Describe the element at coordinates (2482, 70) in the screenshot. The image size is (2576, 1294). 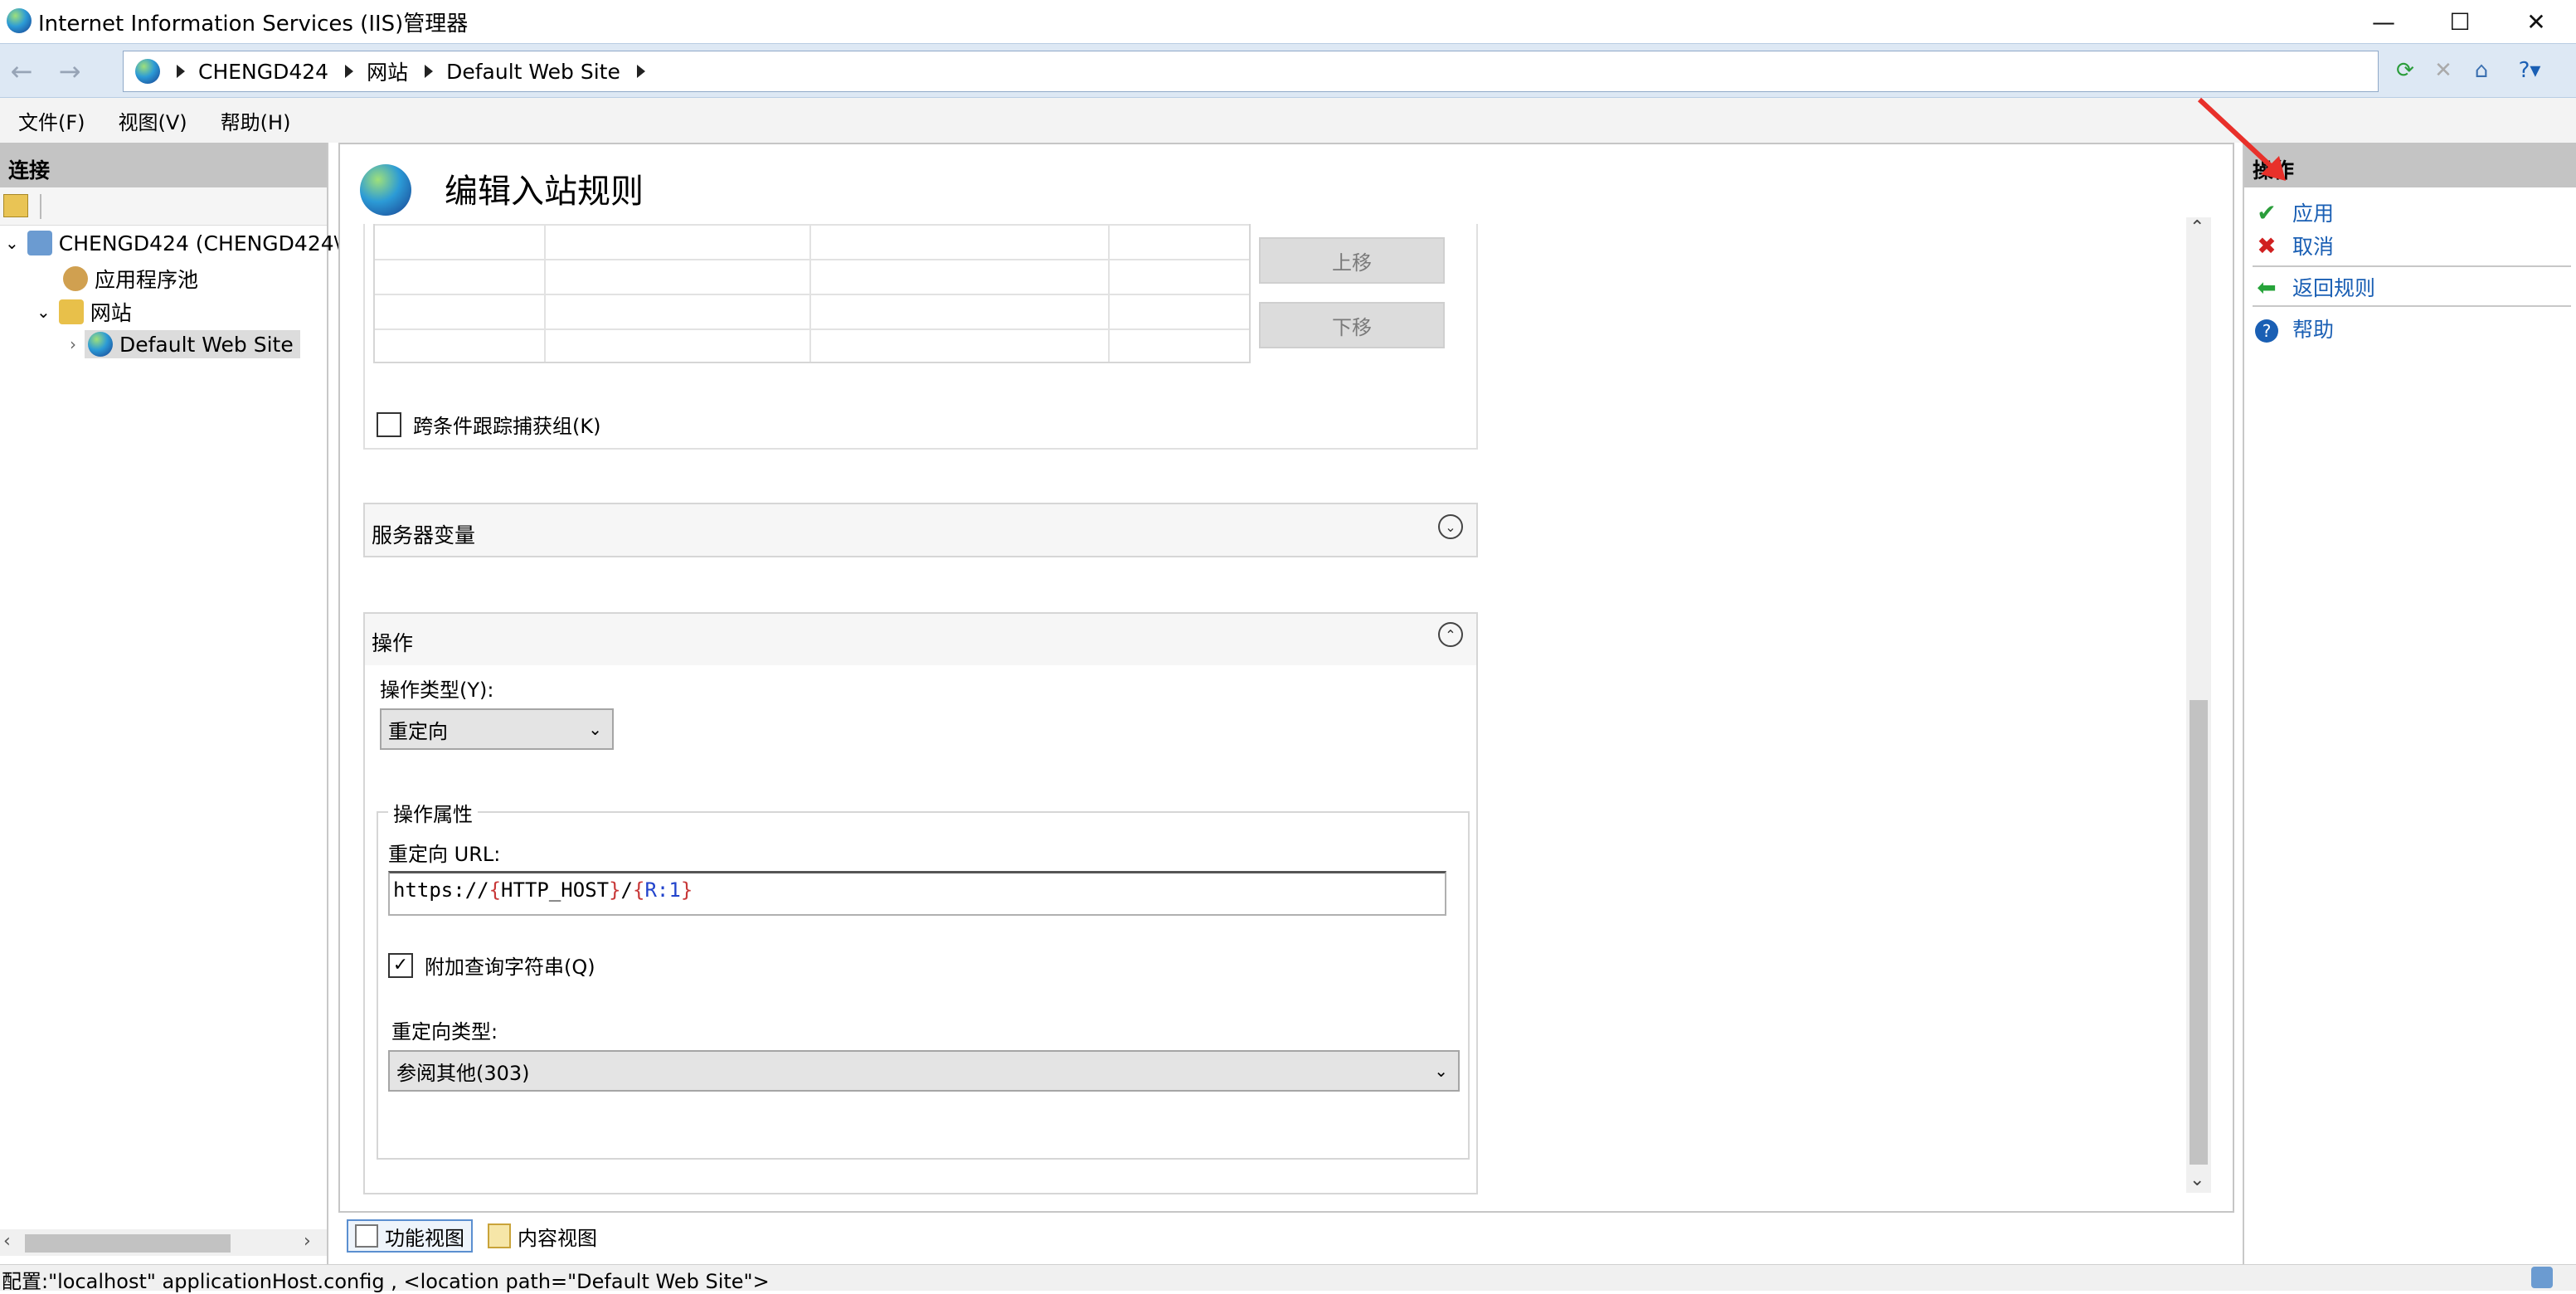
I see `home-icon: ⌂` at that location.